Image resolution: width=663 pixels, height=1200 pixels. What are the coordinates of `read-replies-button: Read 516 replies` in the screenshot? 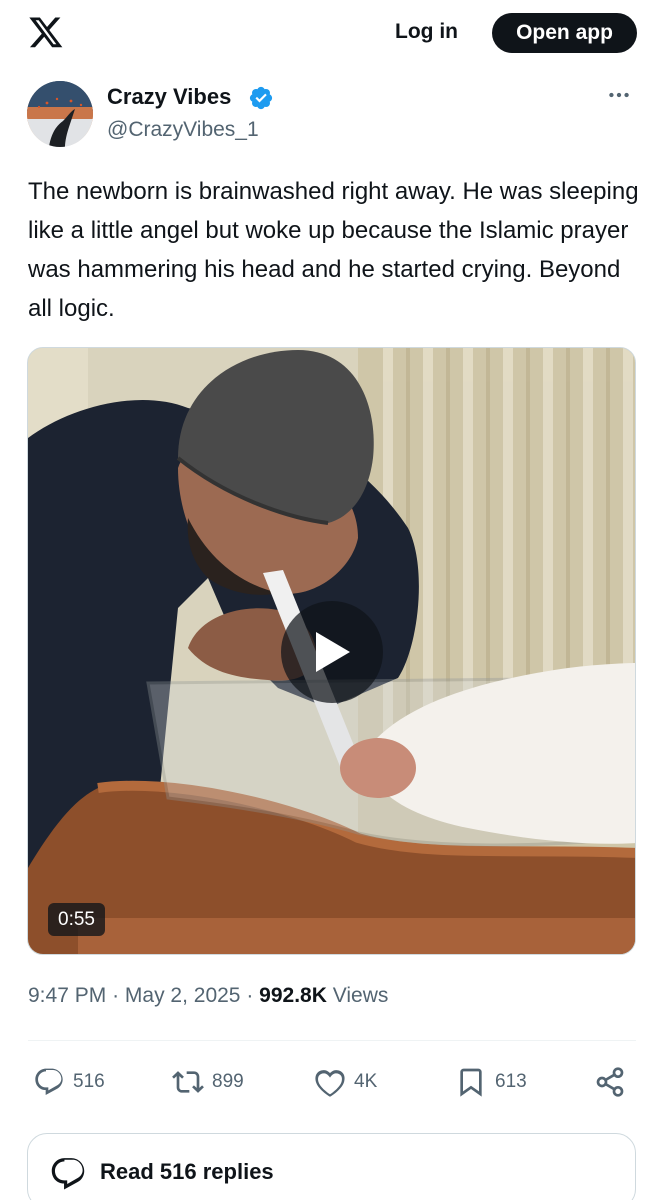 It's located at (331, 1166).